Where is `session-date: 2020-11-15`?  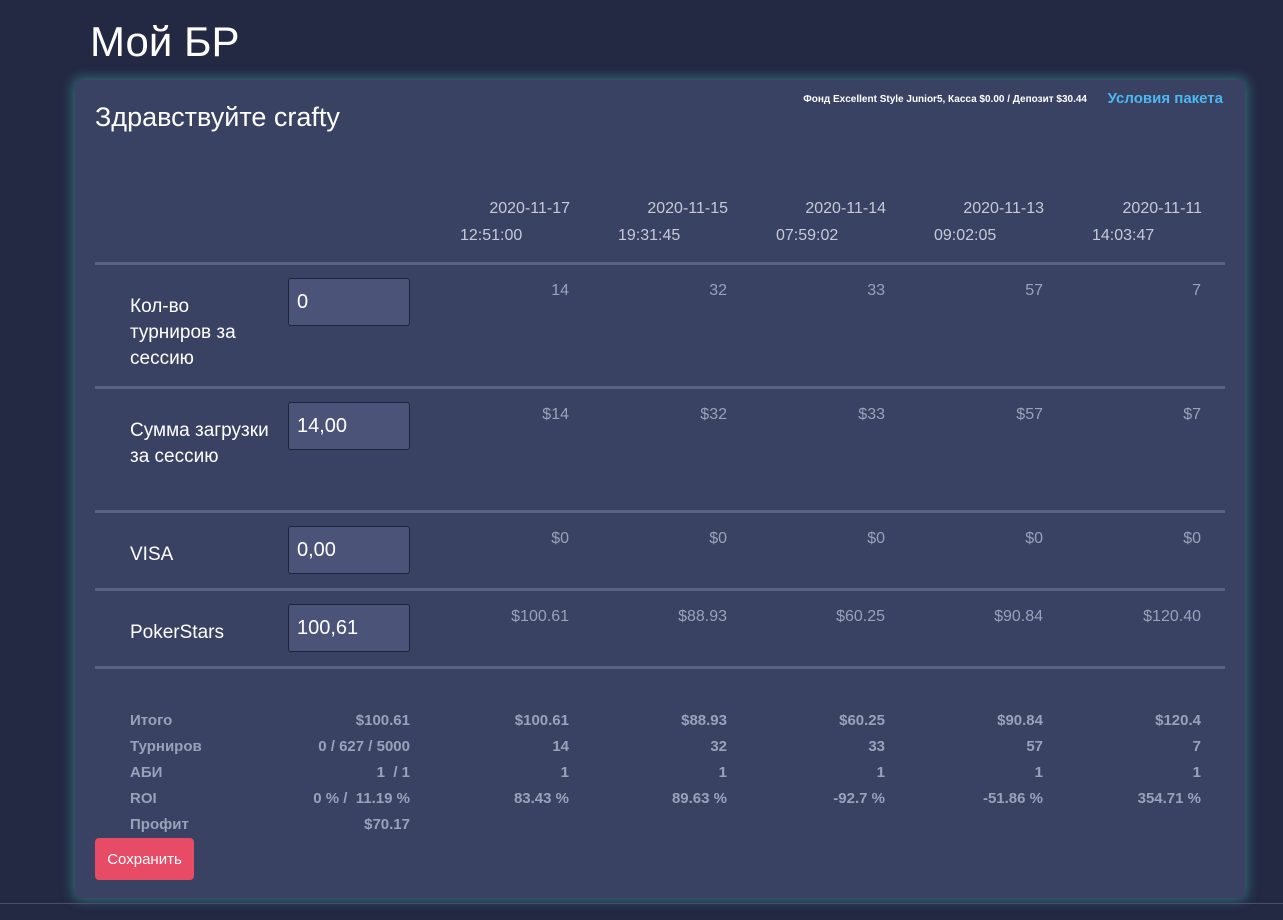
session-date: 2020-11-15 is located at coordinates (687, 208).